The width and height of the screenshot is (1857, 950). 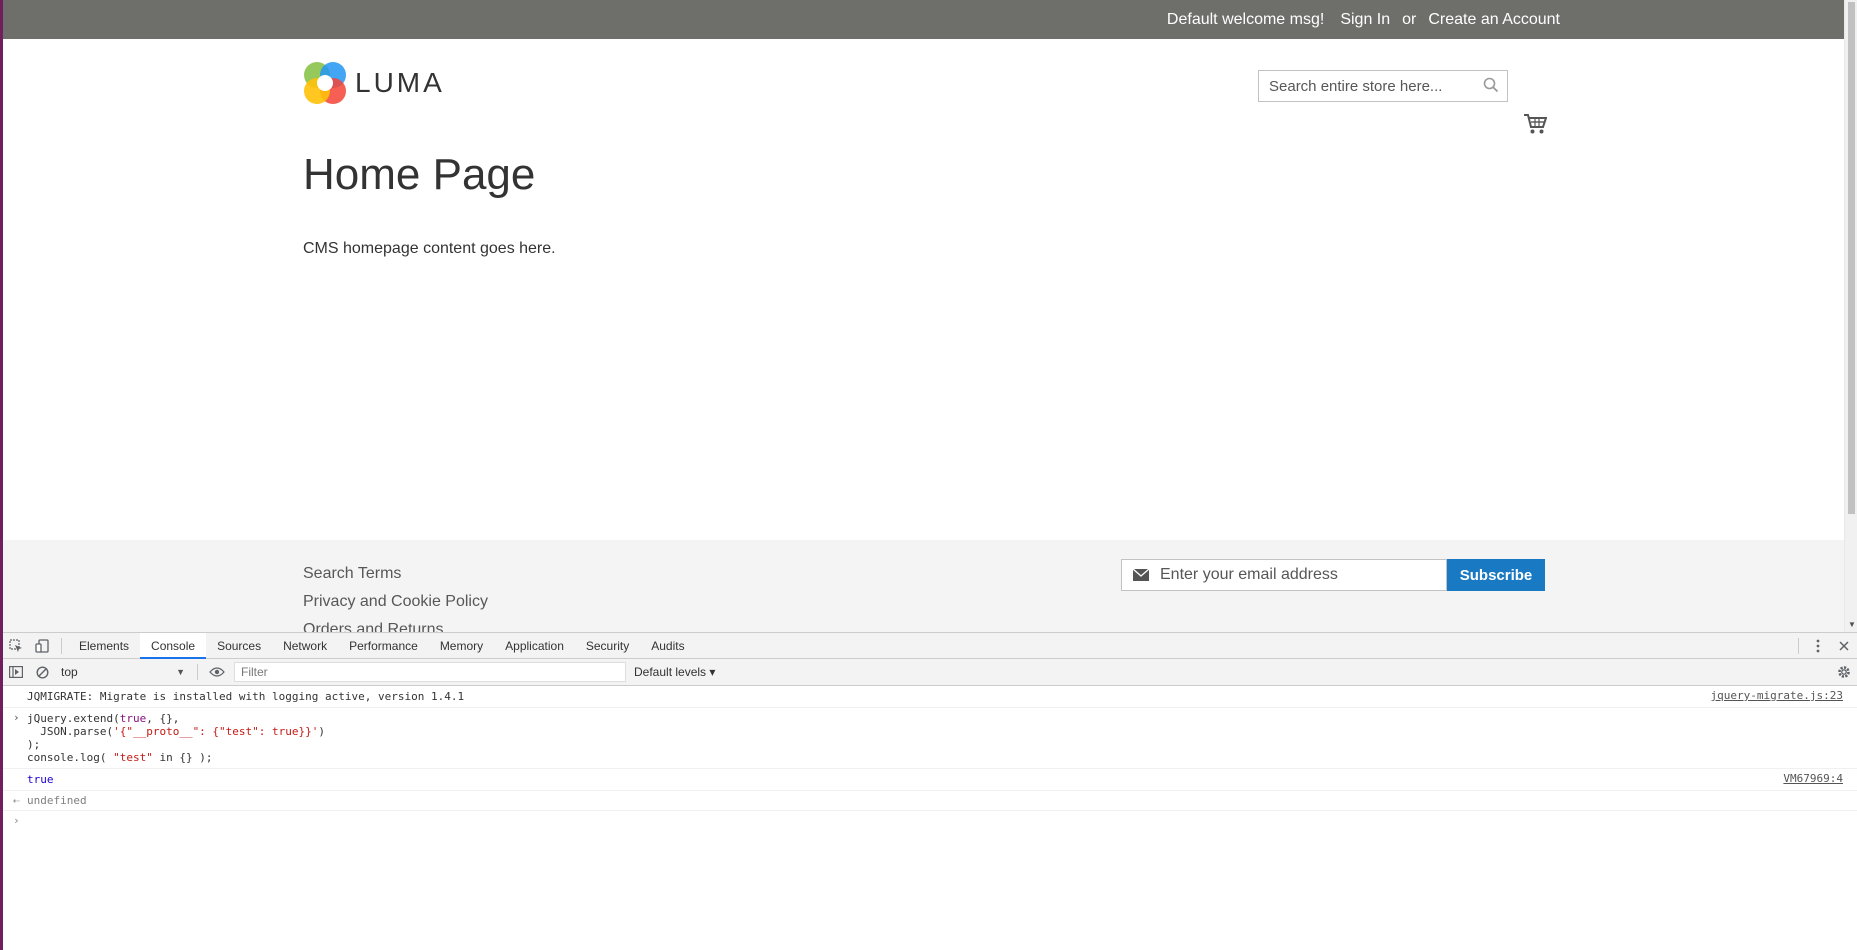 I want to click on context-value: top, so click(x=69, y=672).